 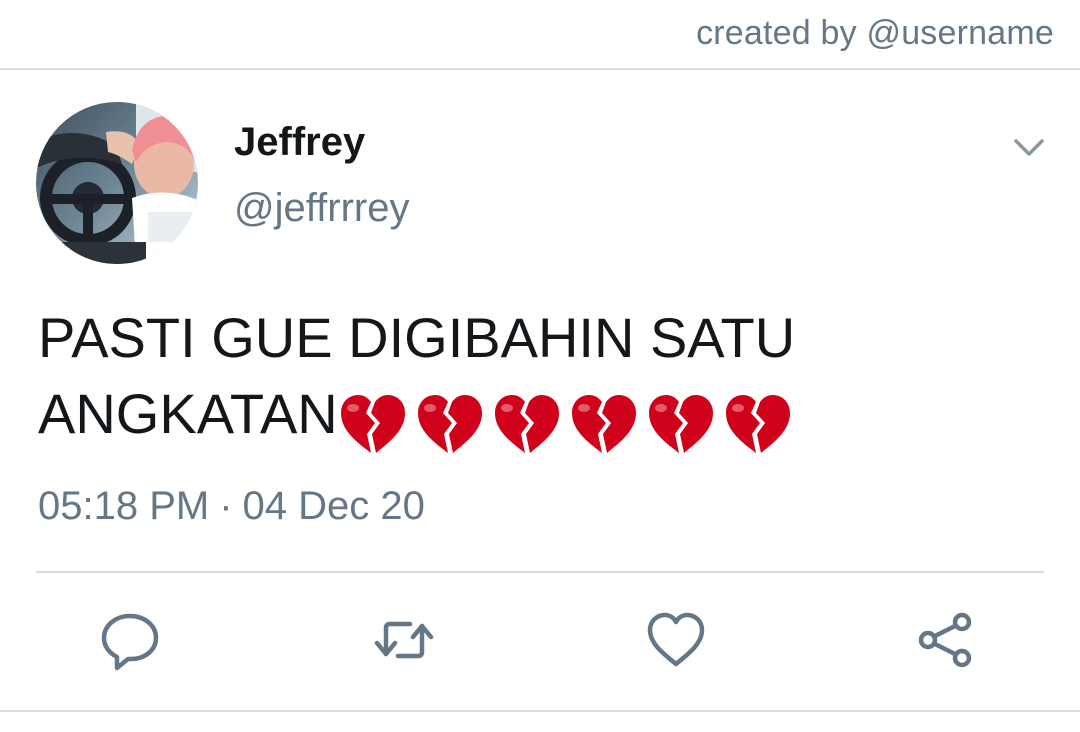 I want to click on reply-icon, so click(x=130, y=640).